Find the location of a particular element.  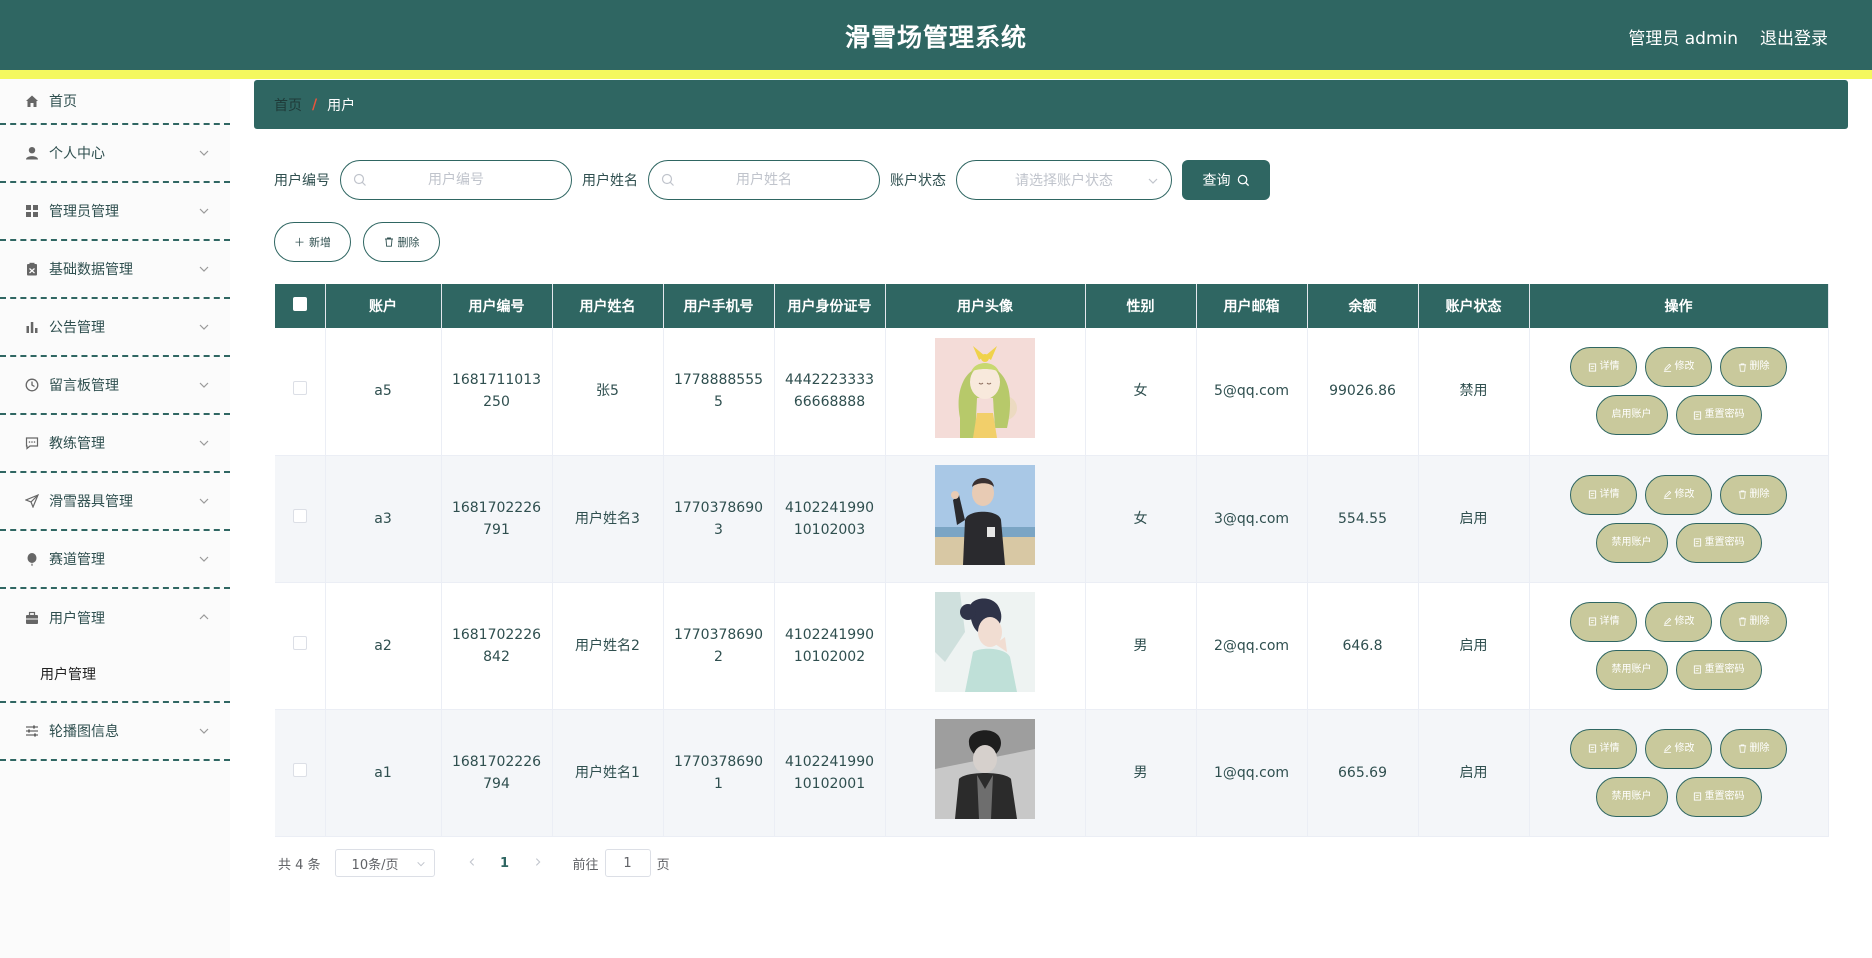

prev-page-button is located at coordinates (472, 863).